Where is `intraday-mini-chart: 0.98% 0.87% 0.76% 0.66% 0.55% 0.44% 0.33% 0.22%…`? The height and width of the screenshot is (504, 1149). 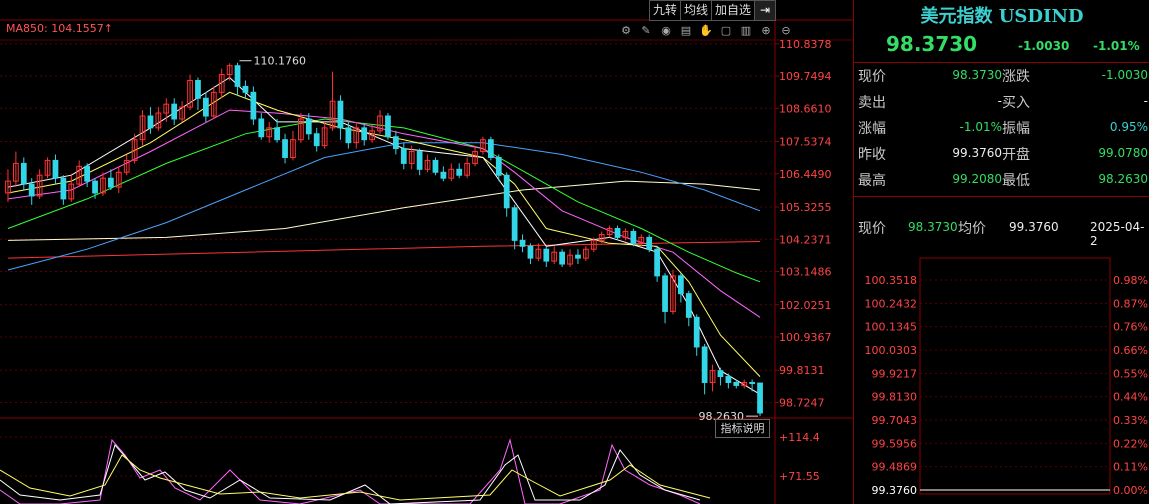
intraday-mini-chart: 0.98% 0.87% 0.76% 0.66% 0.55% 0.44% 0.33% 0.22%… is located at coordinates (1001, 380).